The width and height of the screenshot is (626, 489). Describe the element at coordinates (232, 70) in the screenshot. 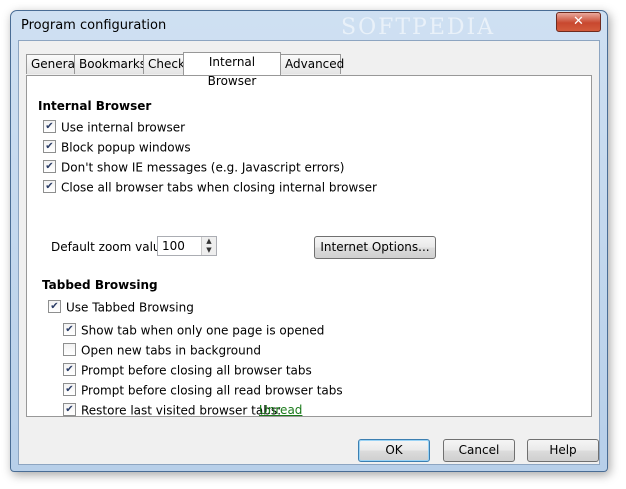

I see `tab-internal-browser: Internal Browser` at that location.